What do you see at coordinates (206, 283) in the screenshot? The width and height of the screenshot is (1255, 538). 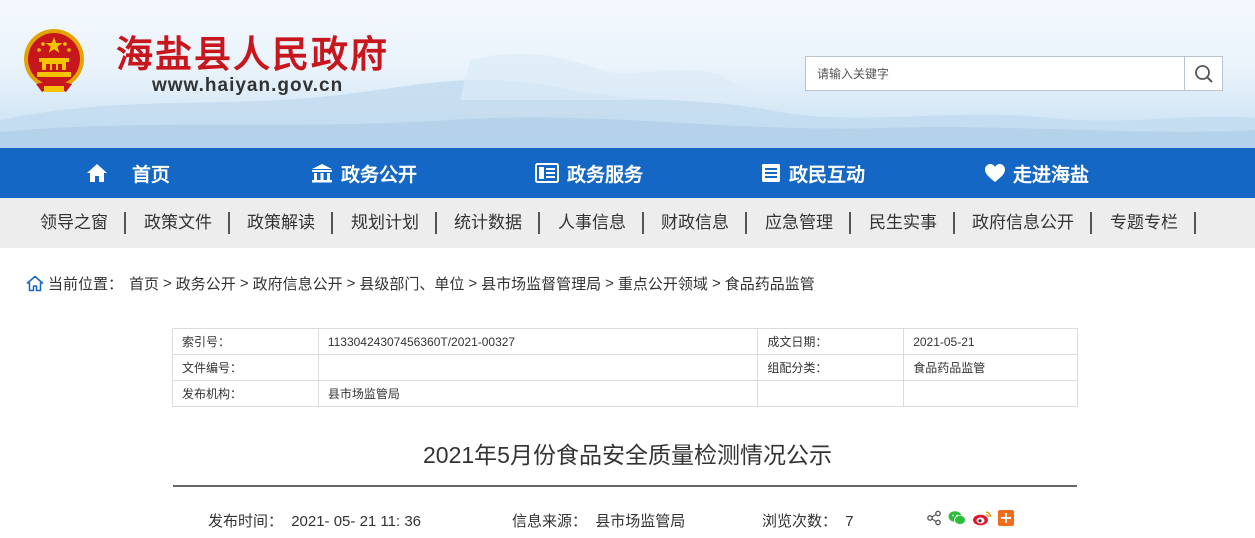 I see `breadcrumb-link: 政务公开` at bounding box center [206, 283].